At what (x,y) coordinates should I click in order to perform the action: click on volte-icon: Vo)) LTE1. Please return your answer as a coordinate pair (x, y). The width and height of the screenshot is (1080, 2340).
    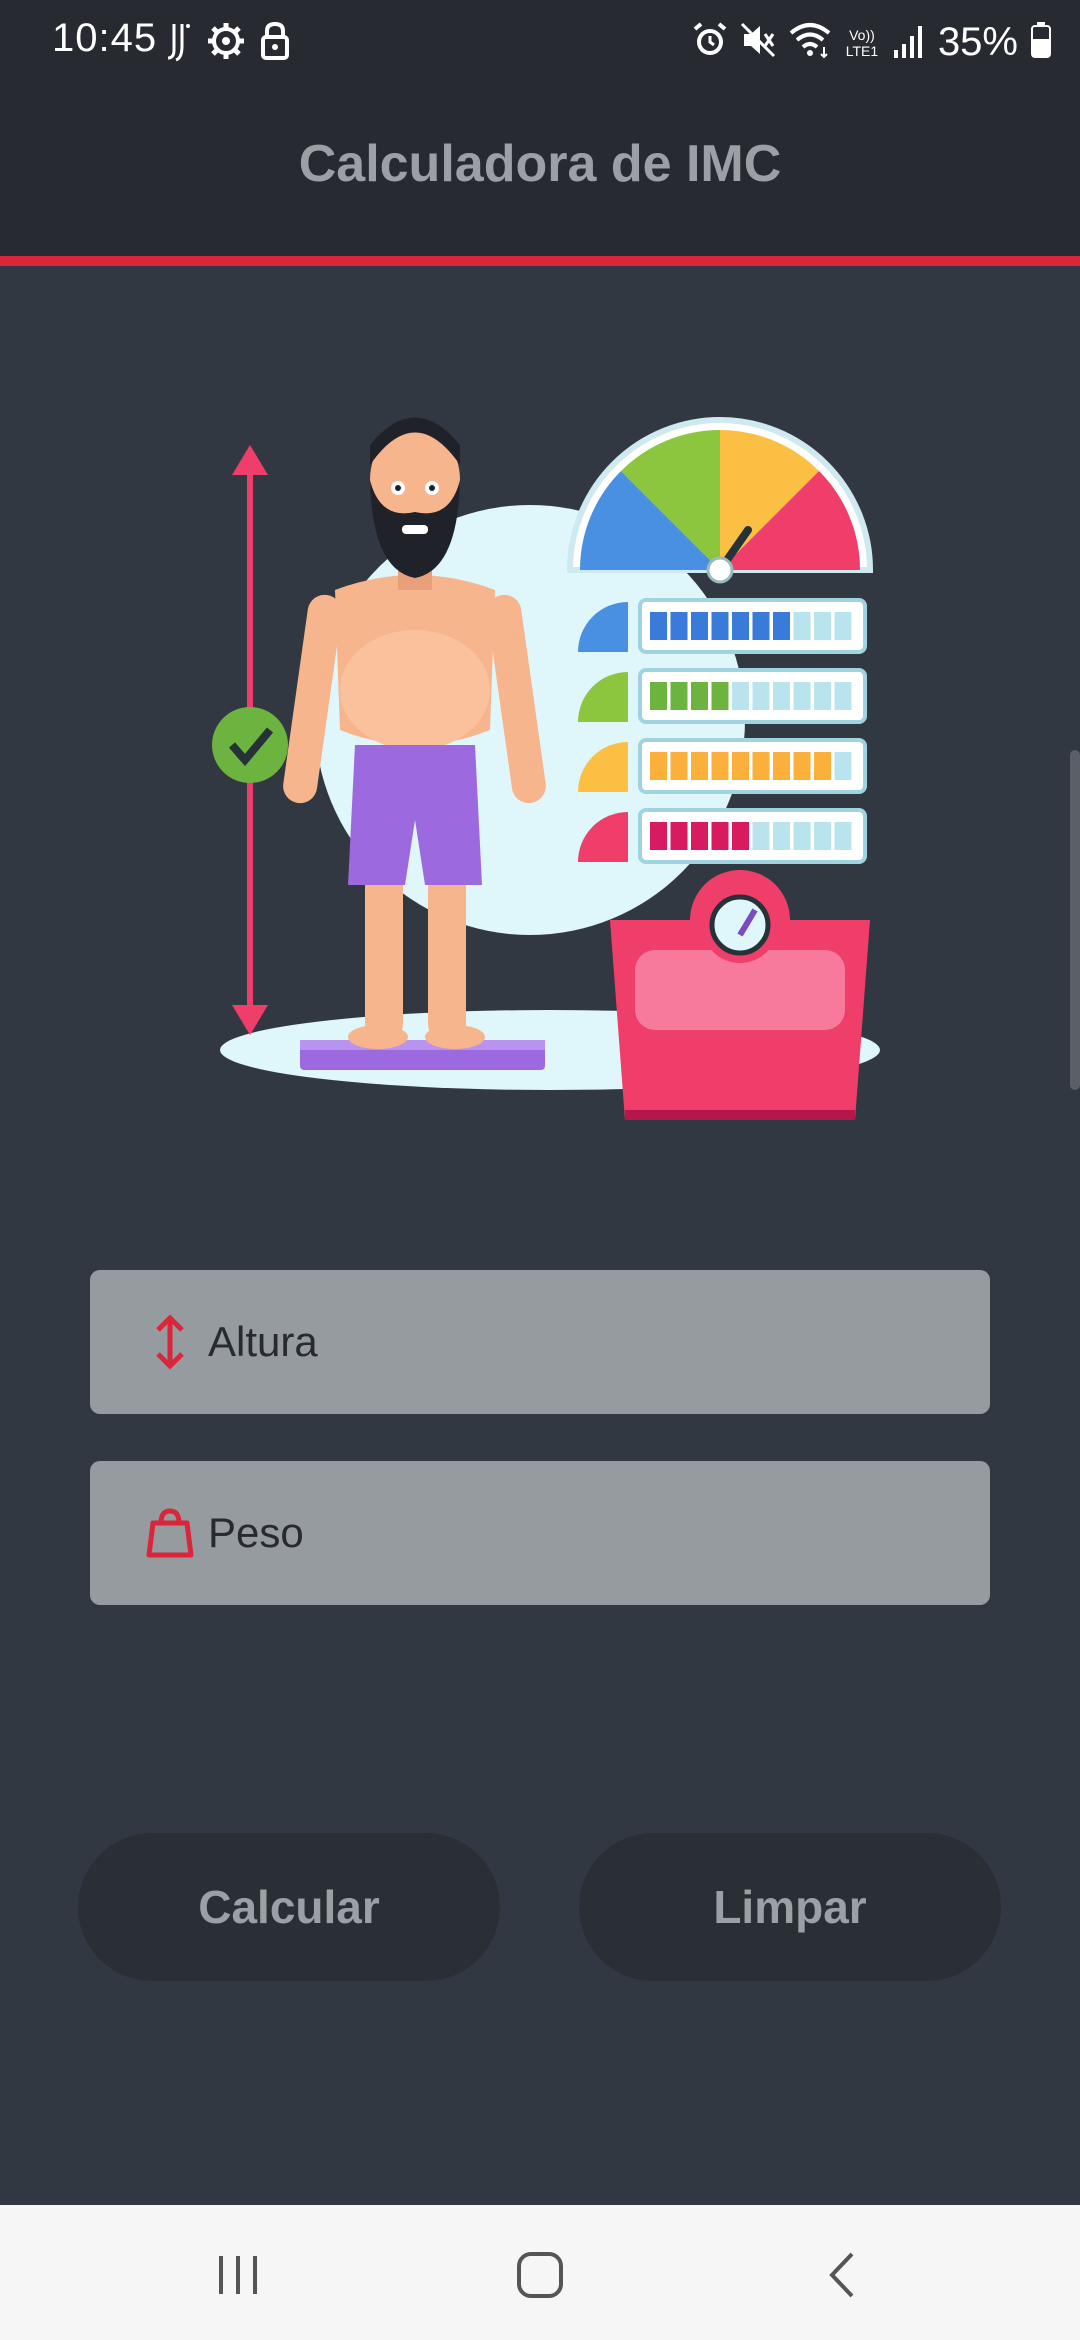
    Looking at the image, I should click on (862, 42).